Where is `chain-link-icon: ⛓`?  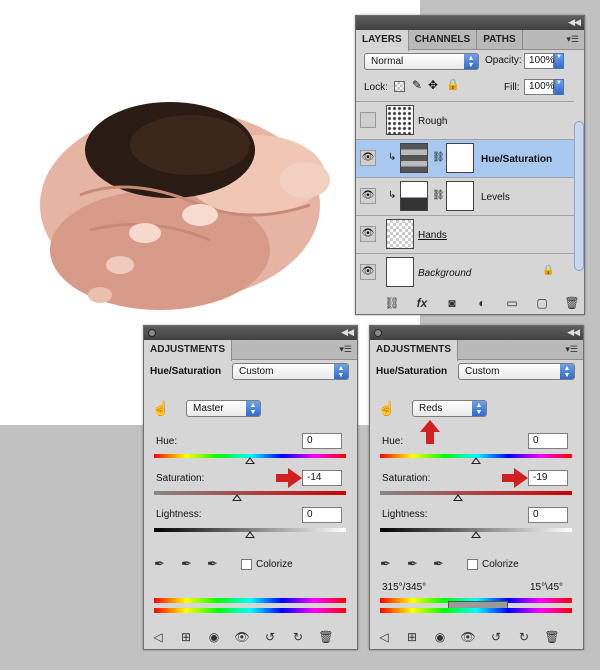 chain-link-icon: ⛓ is located at coordinates (438, 157).